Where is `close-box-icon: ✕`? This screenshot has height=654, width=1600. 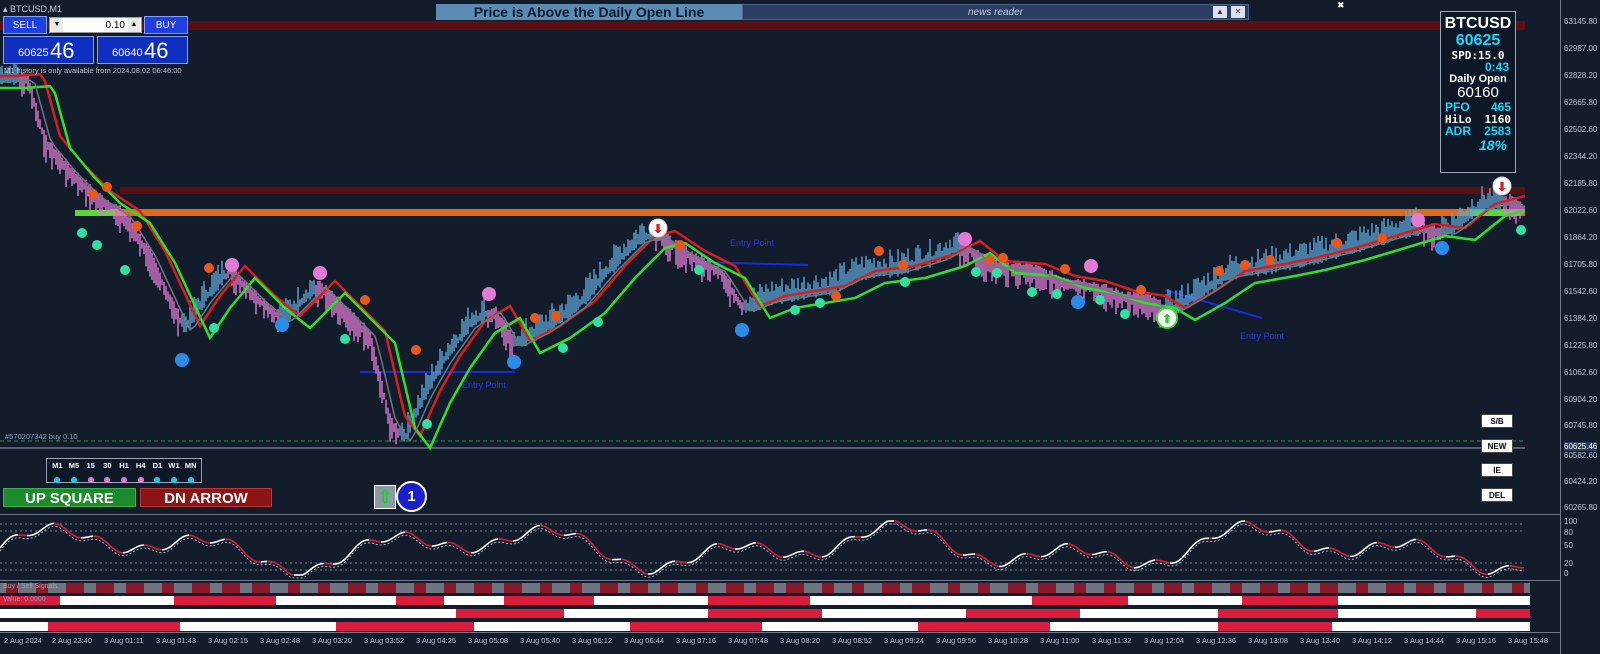
close-box-icon: ✕ is located at coordinates (1238, 12).